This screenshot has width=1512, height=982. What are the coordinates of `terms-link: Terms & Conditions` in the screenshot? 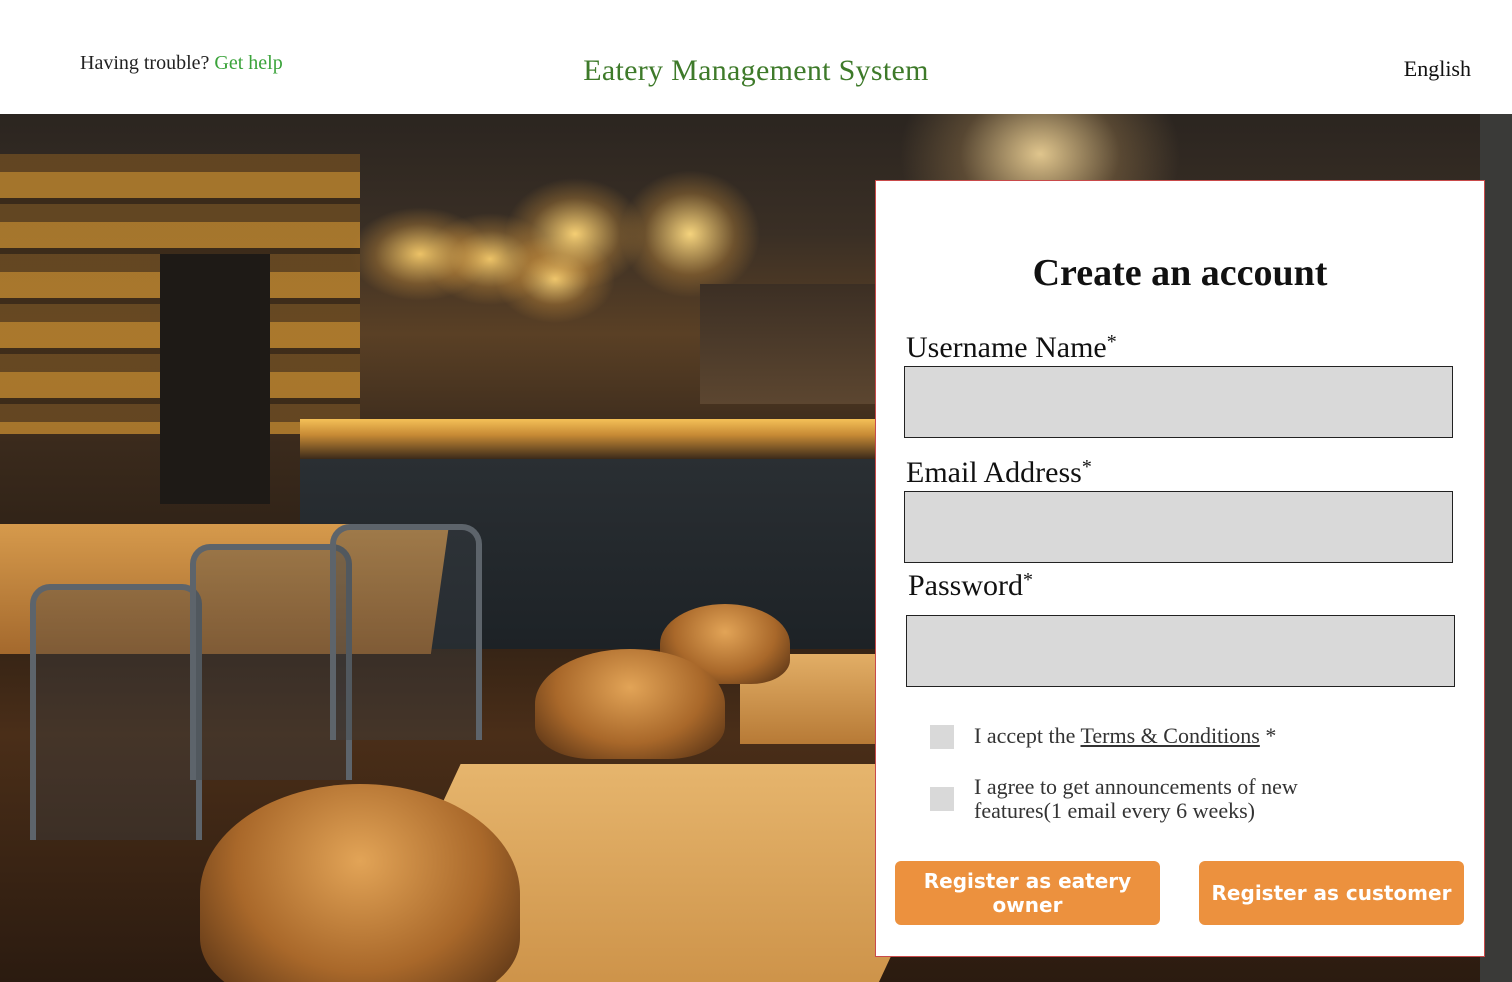 It's located at (1169, 735).